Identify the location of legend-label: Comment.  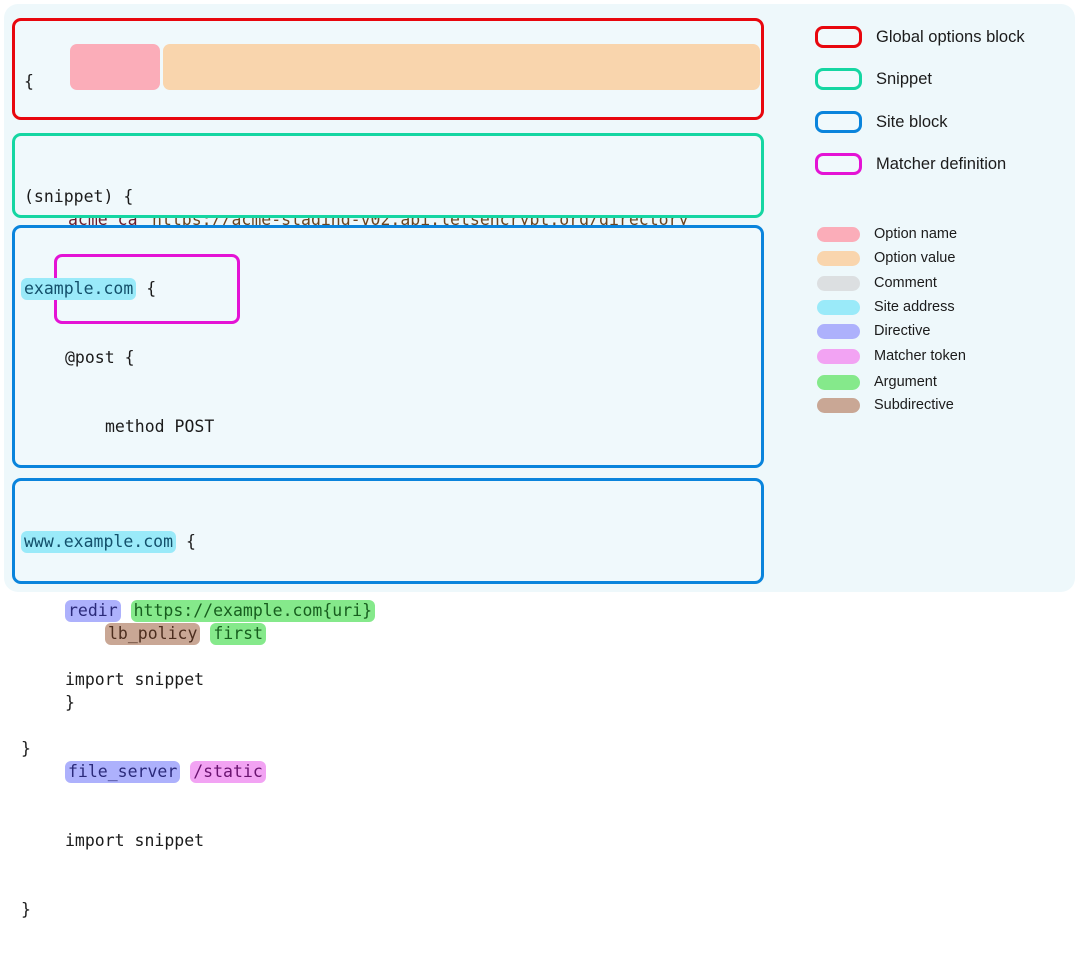
(905, 283).